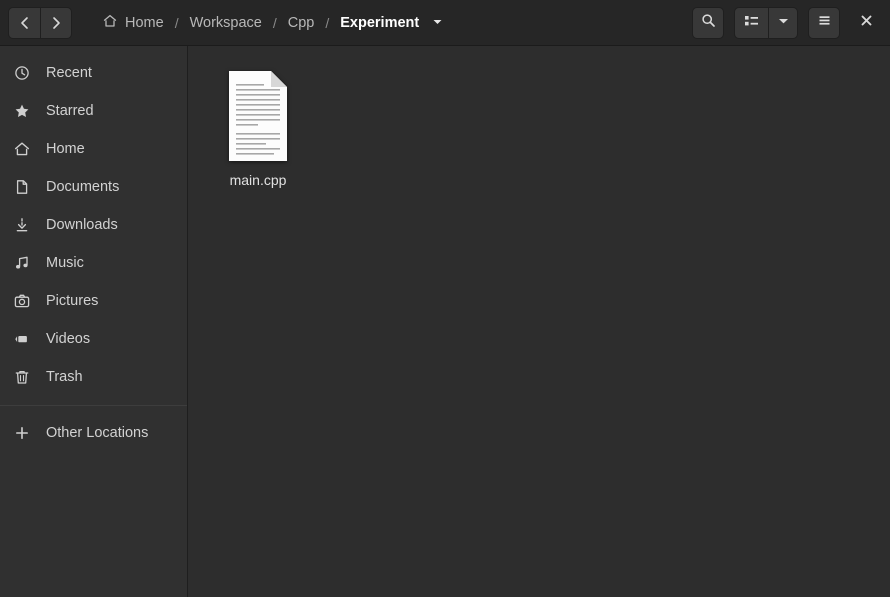 This screenshot has height=597, width=890. Describe the element at coordinates (22, 111) in the screenshot. I see `star-icon` at that location.